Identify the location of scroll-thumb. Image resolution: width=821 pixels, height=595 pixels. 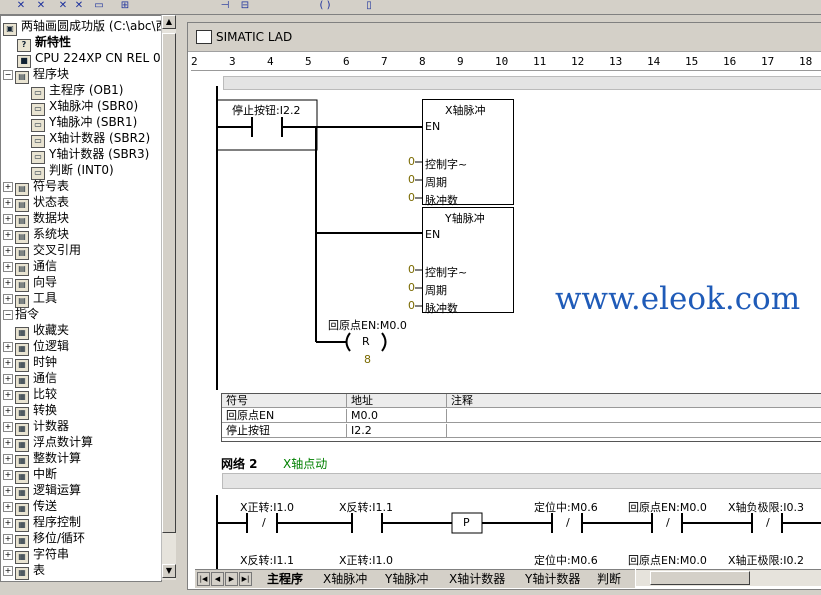
(169, 283).